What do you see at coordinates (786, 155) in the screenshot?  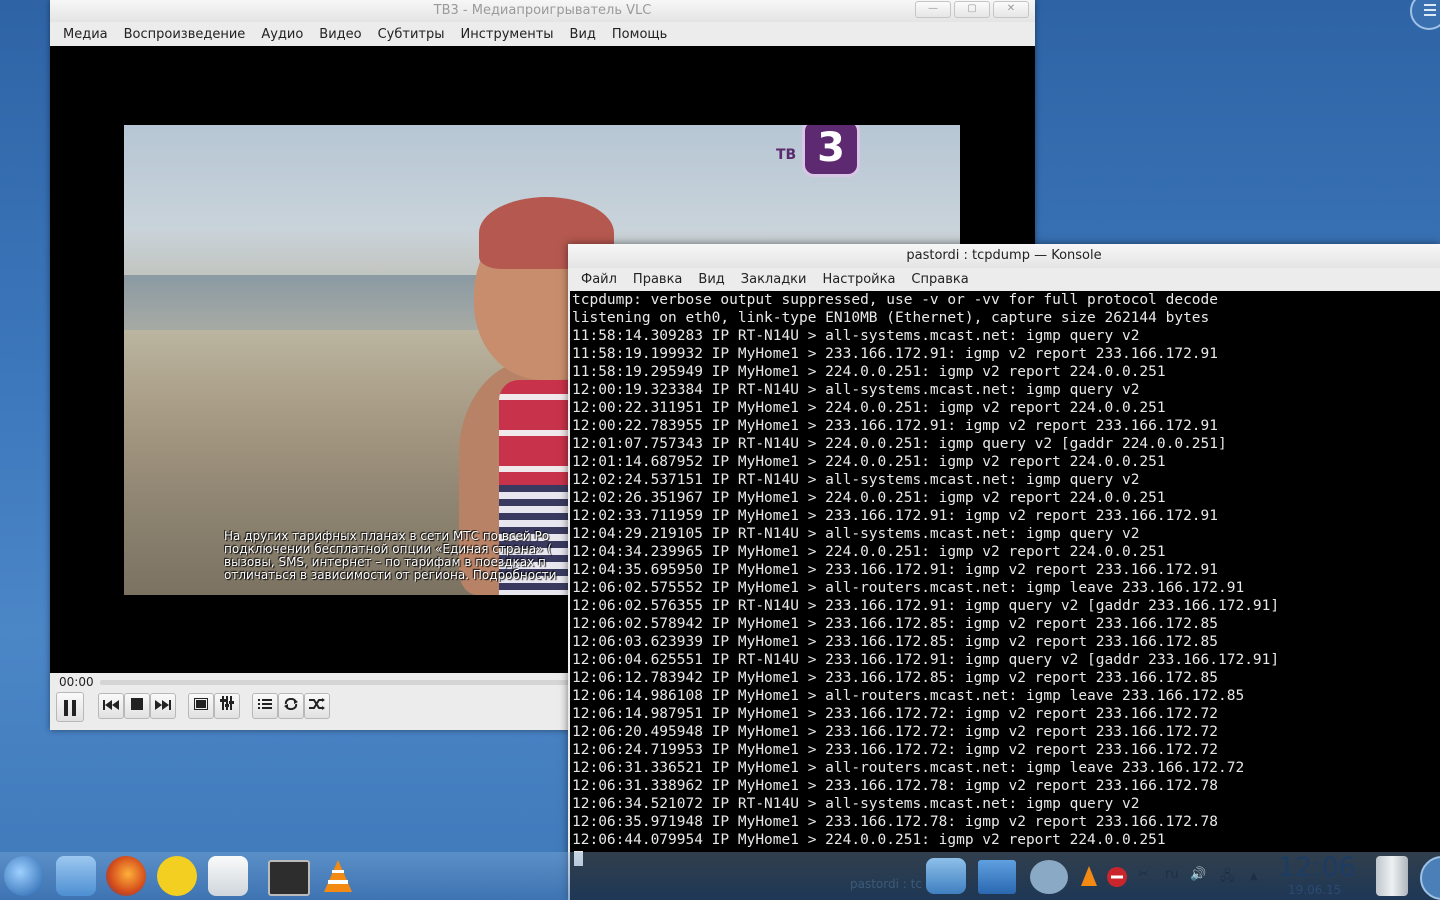 I see `channel-logo-text: ТВ` at bounding box center [786, 155].